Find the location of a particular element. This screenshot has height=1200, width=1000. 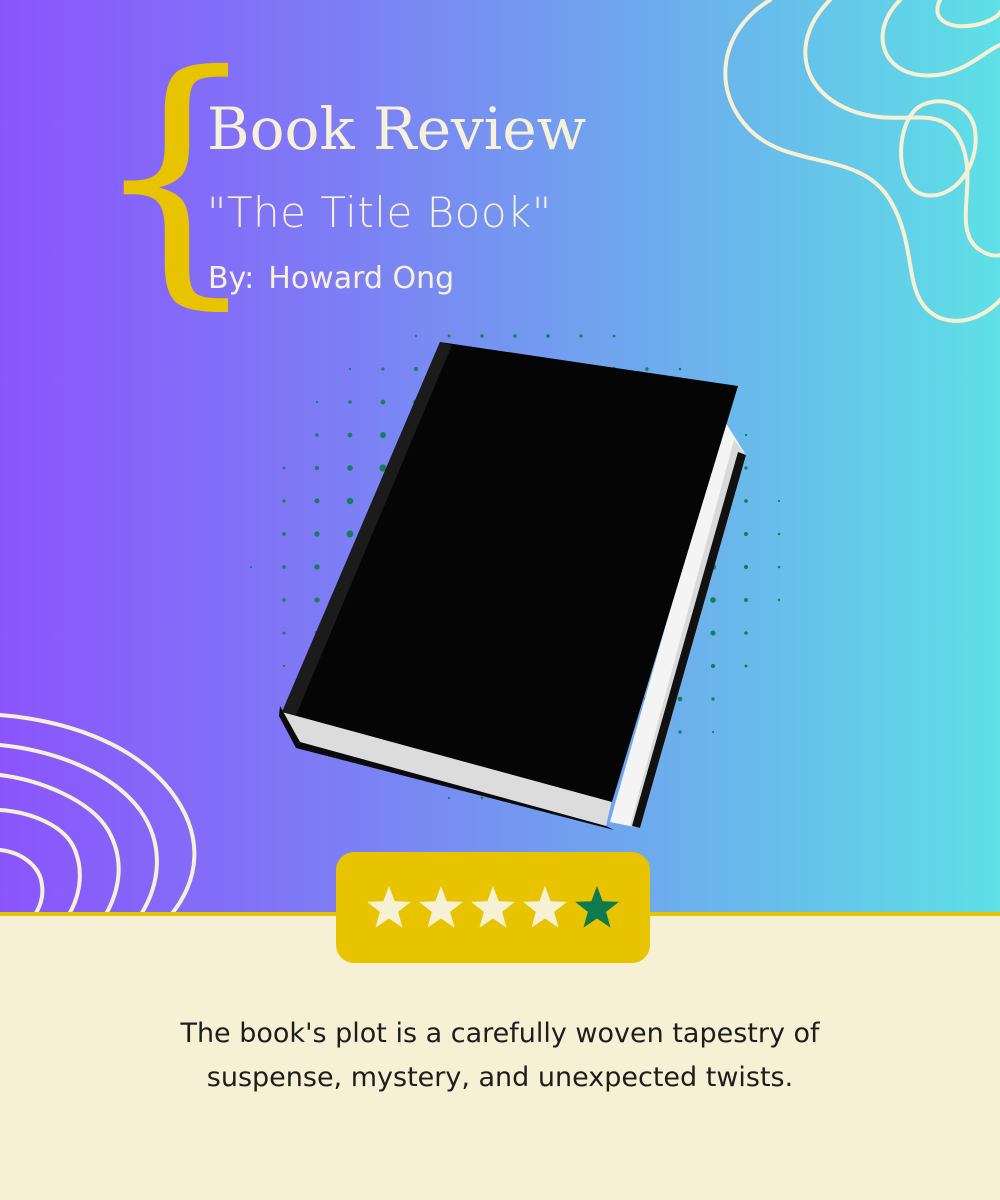

author-line: By: Howard Ong is located at coordinates (331, 278).